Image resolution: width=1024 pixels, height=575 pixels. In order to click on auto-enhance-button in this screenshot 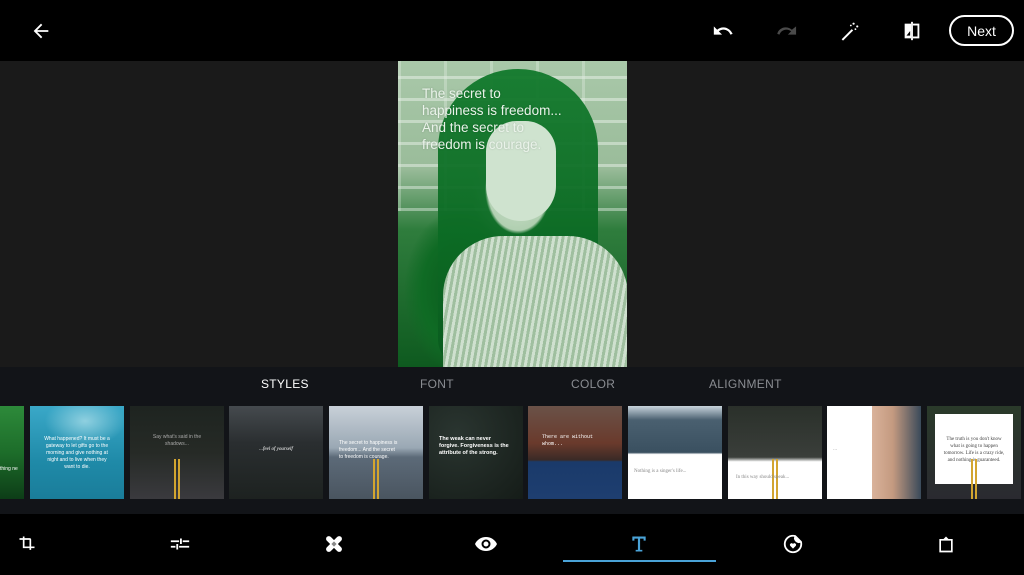, I will do `click(849, 31)`.